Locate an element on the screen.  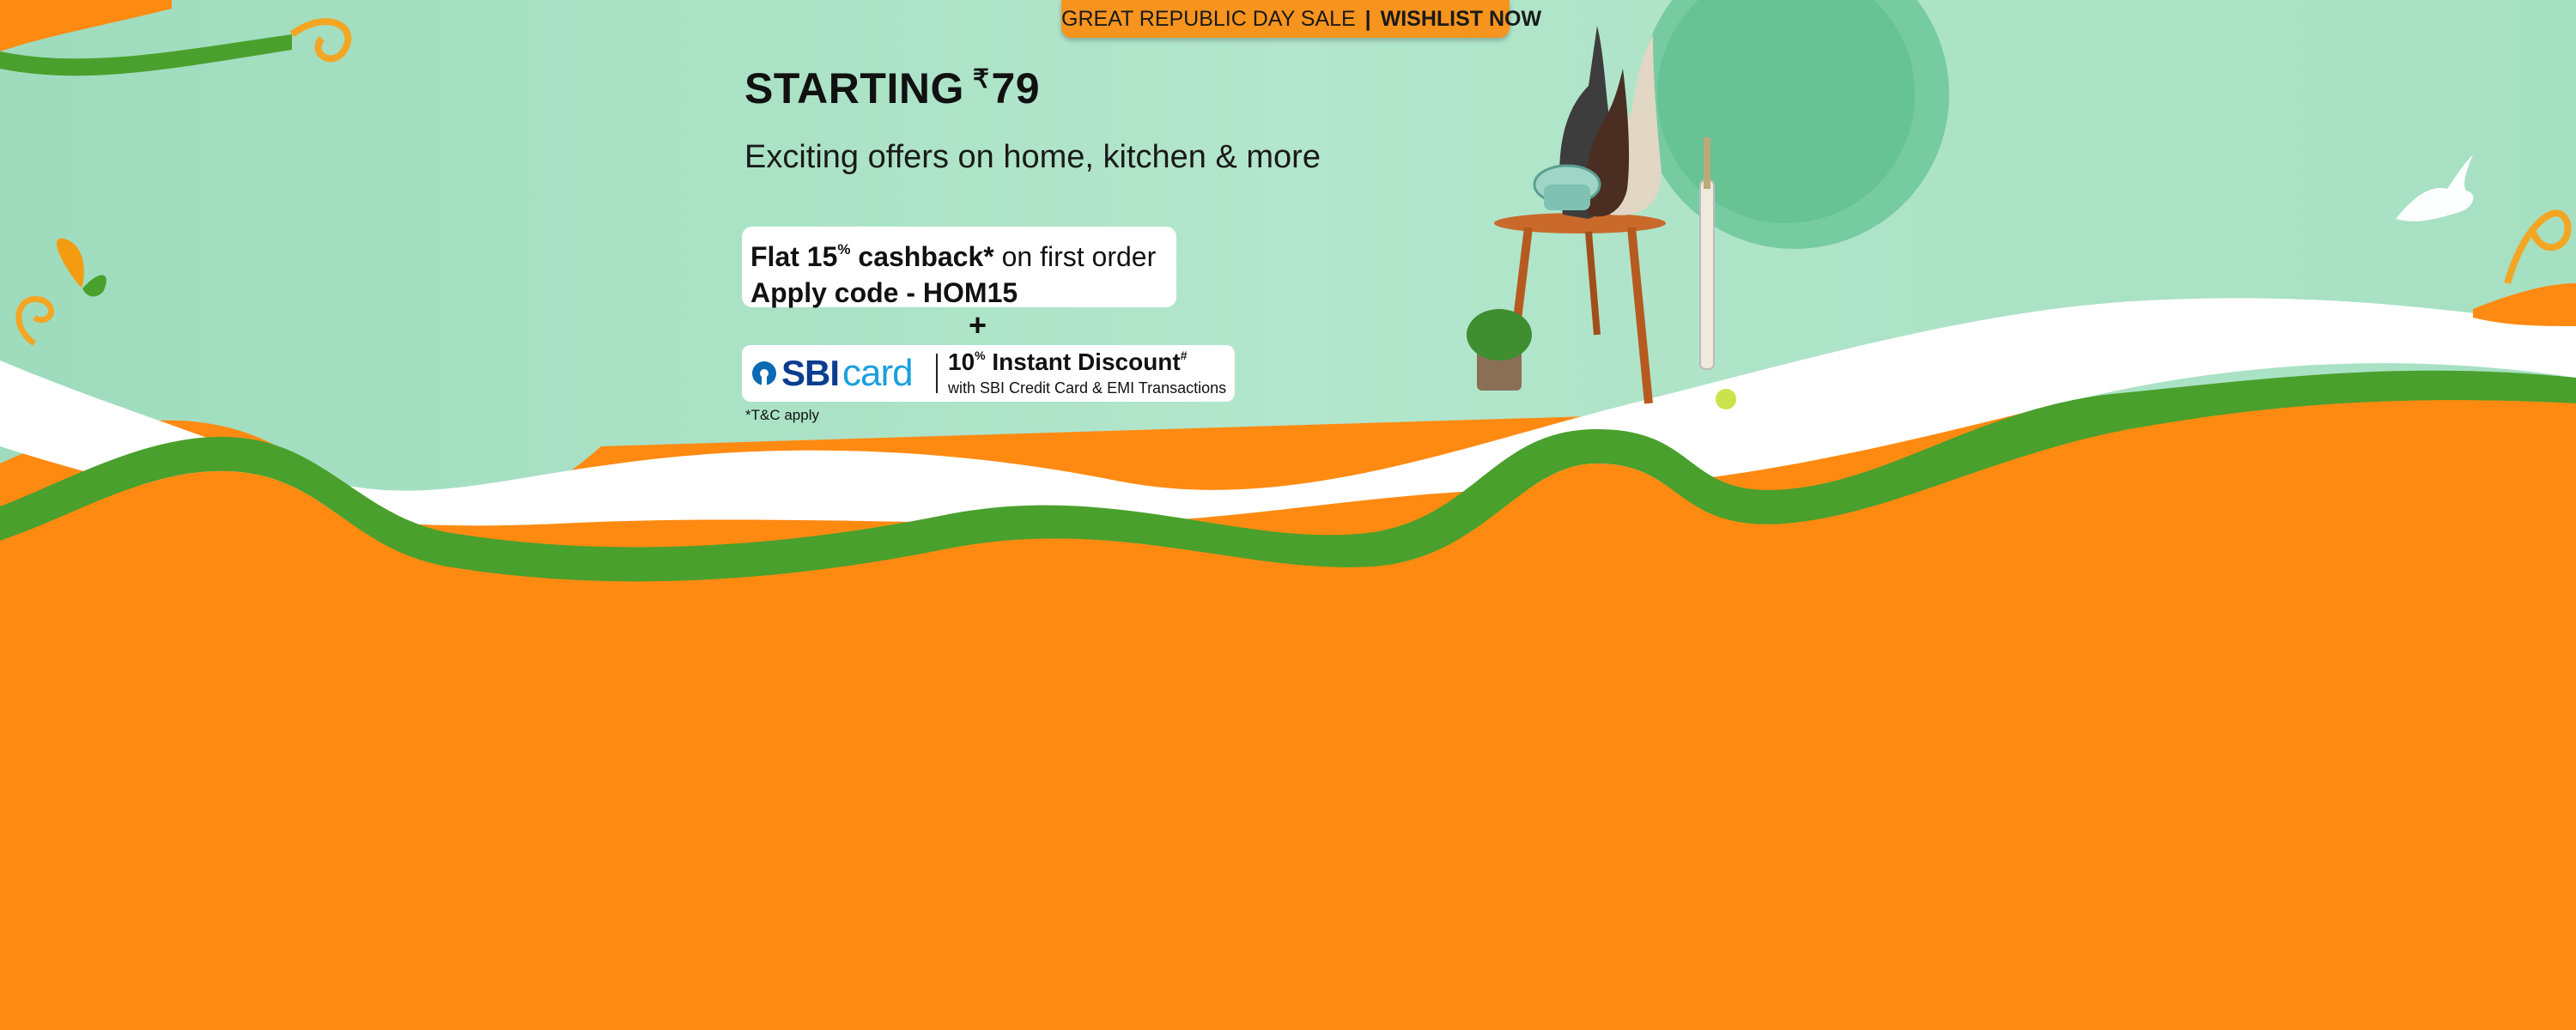
rupee-symbol: ₹ is located at coordinates (981, 79).